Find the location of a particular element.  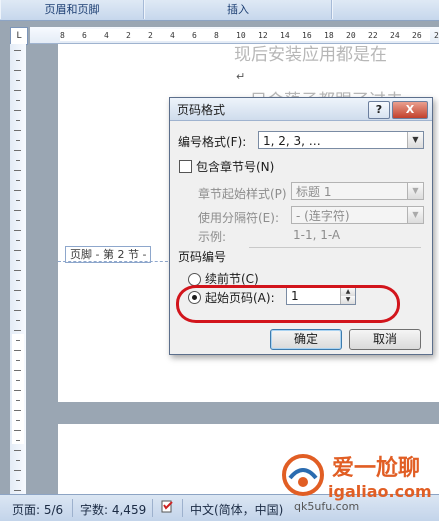

page-numbering-label: 页码编号 is located at coordinates (202, 257).